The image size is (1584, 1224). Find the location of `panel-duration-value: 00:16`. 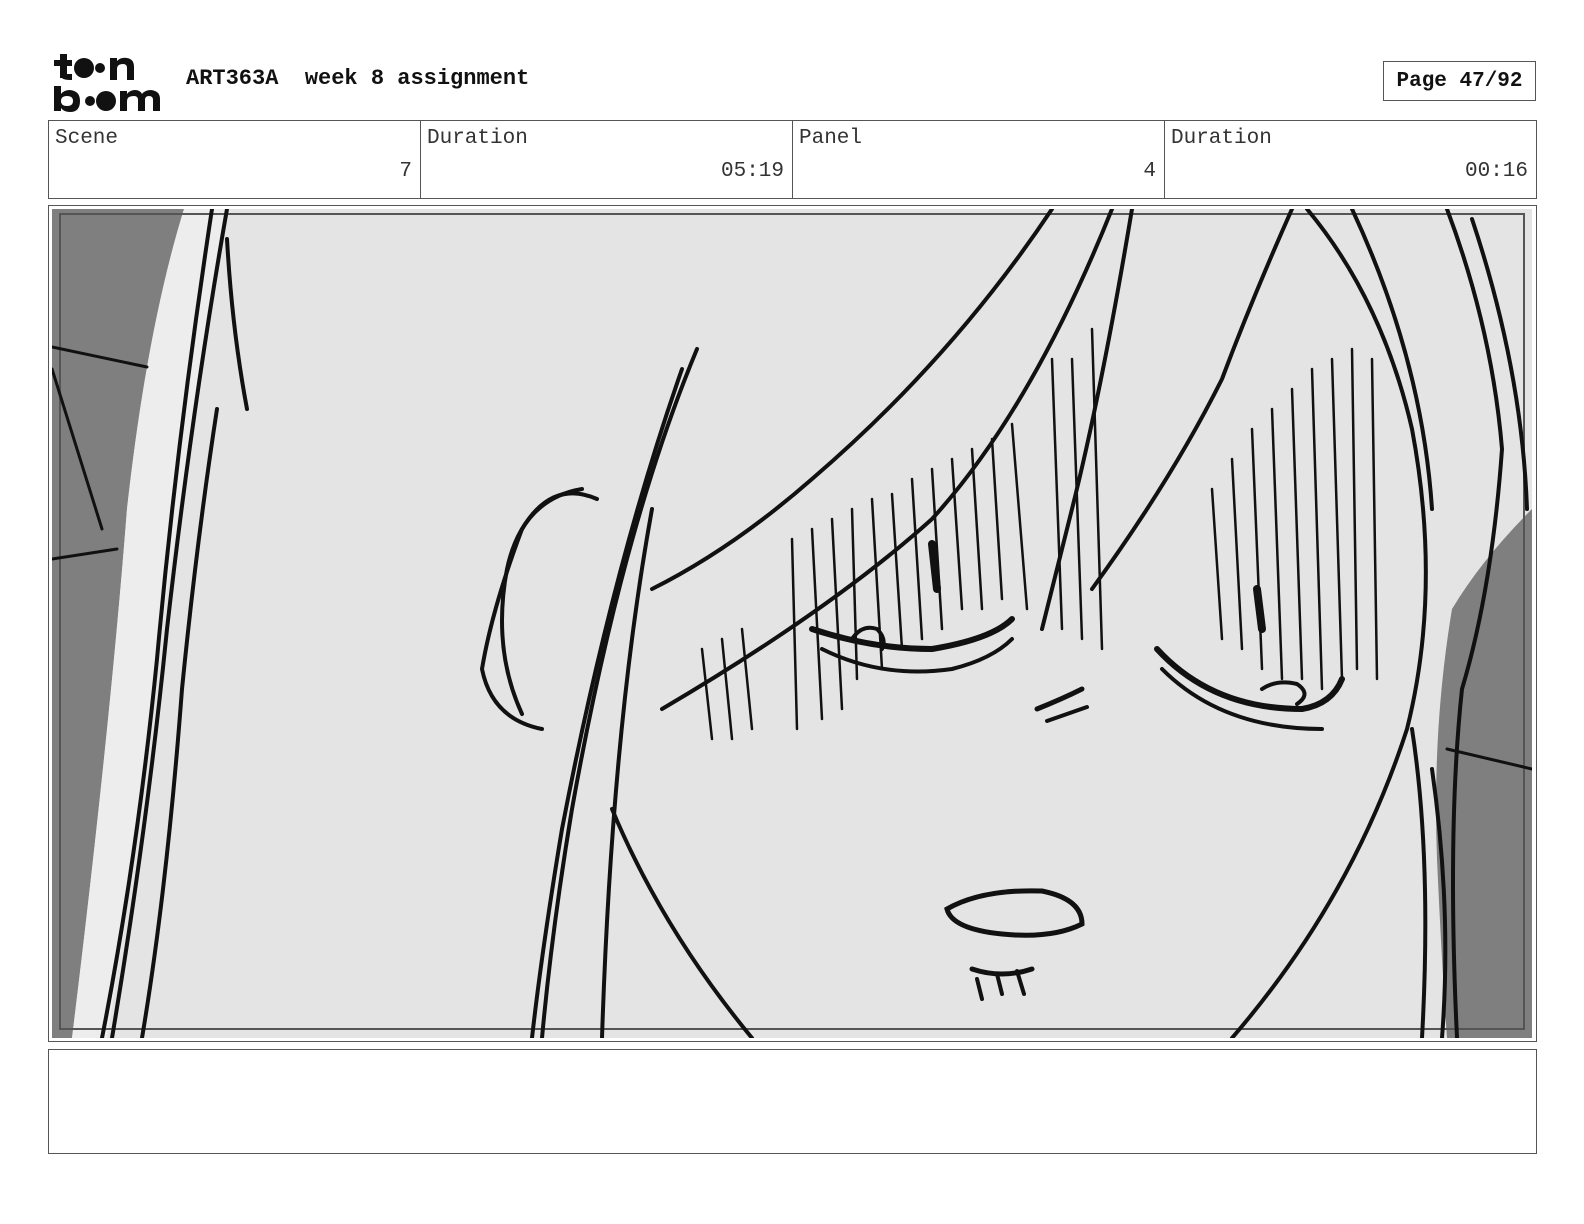

panel-duration-value: 00:16 is located at coordinates (1496, 171).